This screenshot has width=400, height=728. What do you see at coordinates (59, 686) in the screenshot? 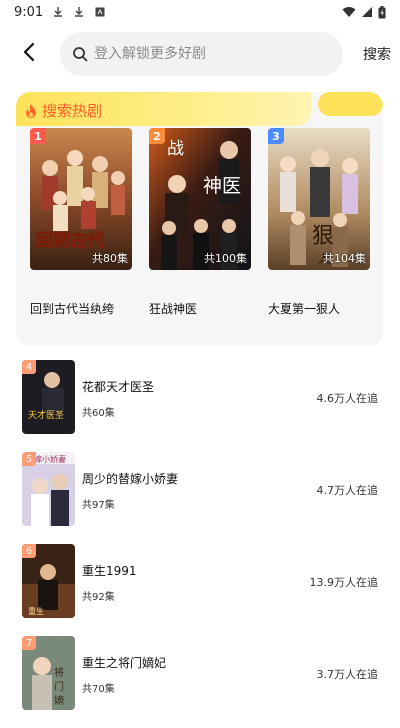
I see `svg-text: 门` at bounding box center [59, 686].